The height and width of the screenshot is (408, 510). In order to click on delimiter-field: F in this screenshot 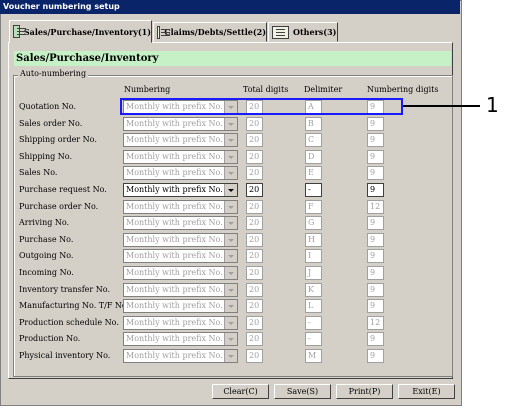, I will do `click(313, 207)`.